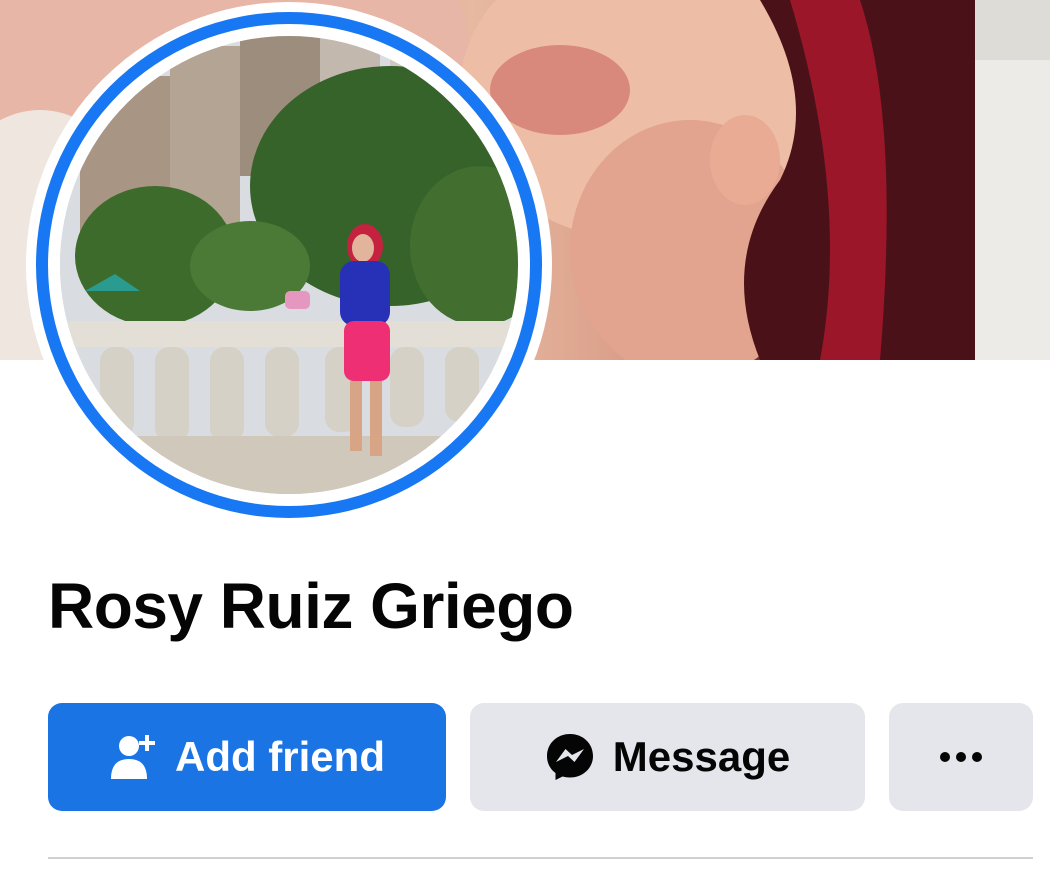  I want to click on add-friend-label: Add friend, so click(280, 756).